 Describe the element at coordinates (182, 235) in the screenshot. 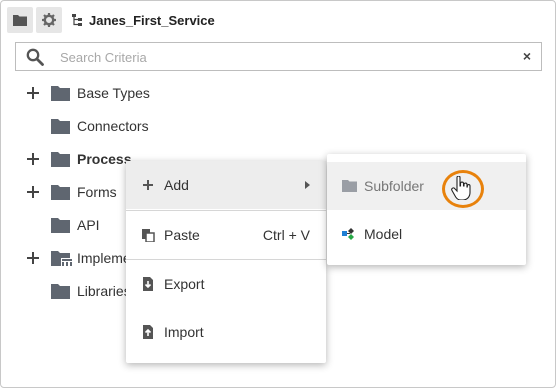

I see `menu-item-label: Paste` at that location.